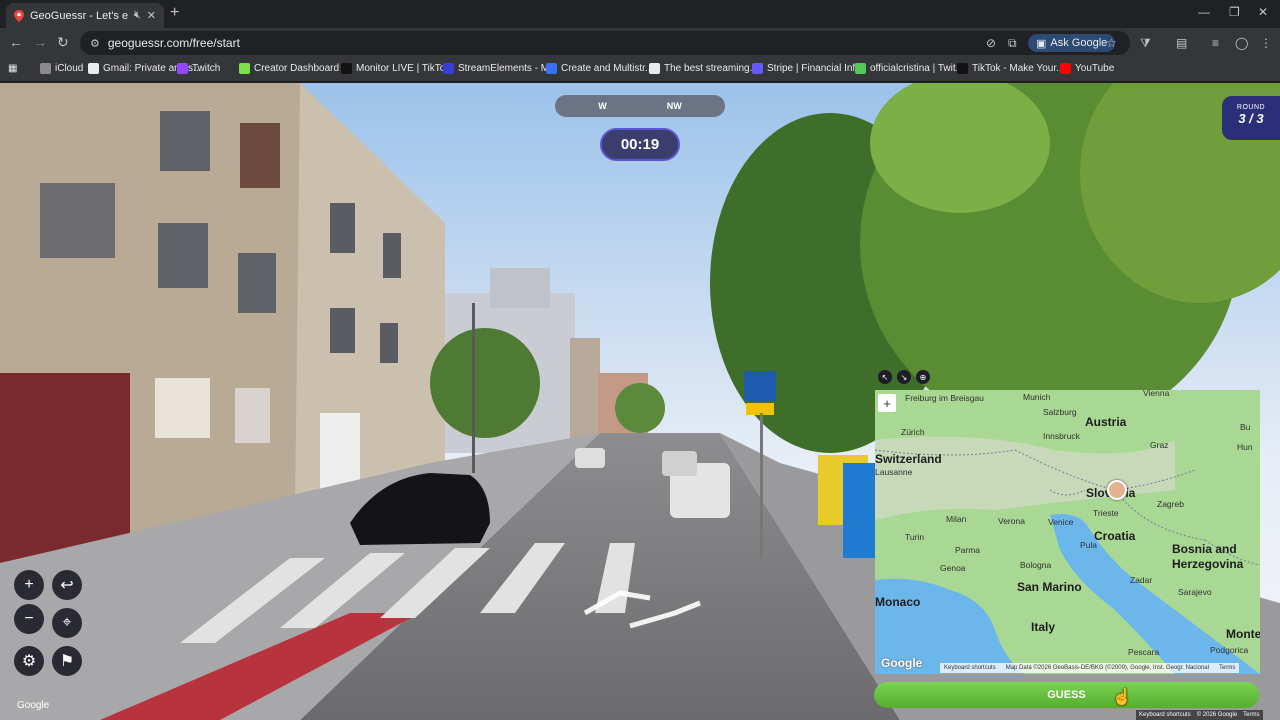  I want to click on site-info-icon: ⚙, so click(95, 43).